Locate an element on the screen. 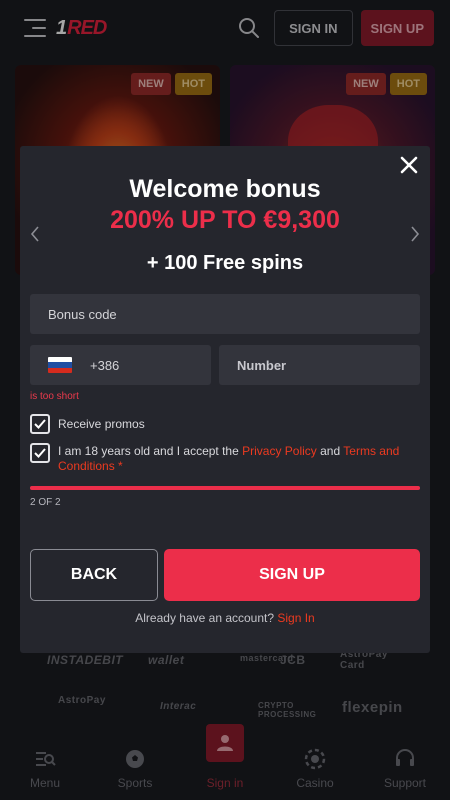  required-marker: * is located at coordinates (118, 466).